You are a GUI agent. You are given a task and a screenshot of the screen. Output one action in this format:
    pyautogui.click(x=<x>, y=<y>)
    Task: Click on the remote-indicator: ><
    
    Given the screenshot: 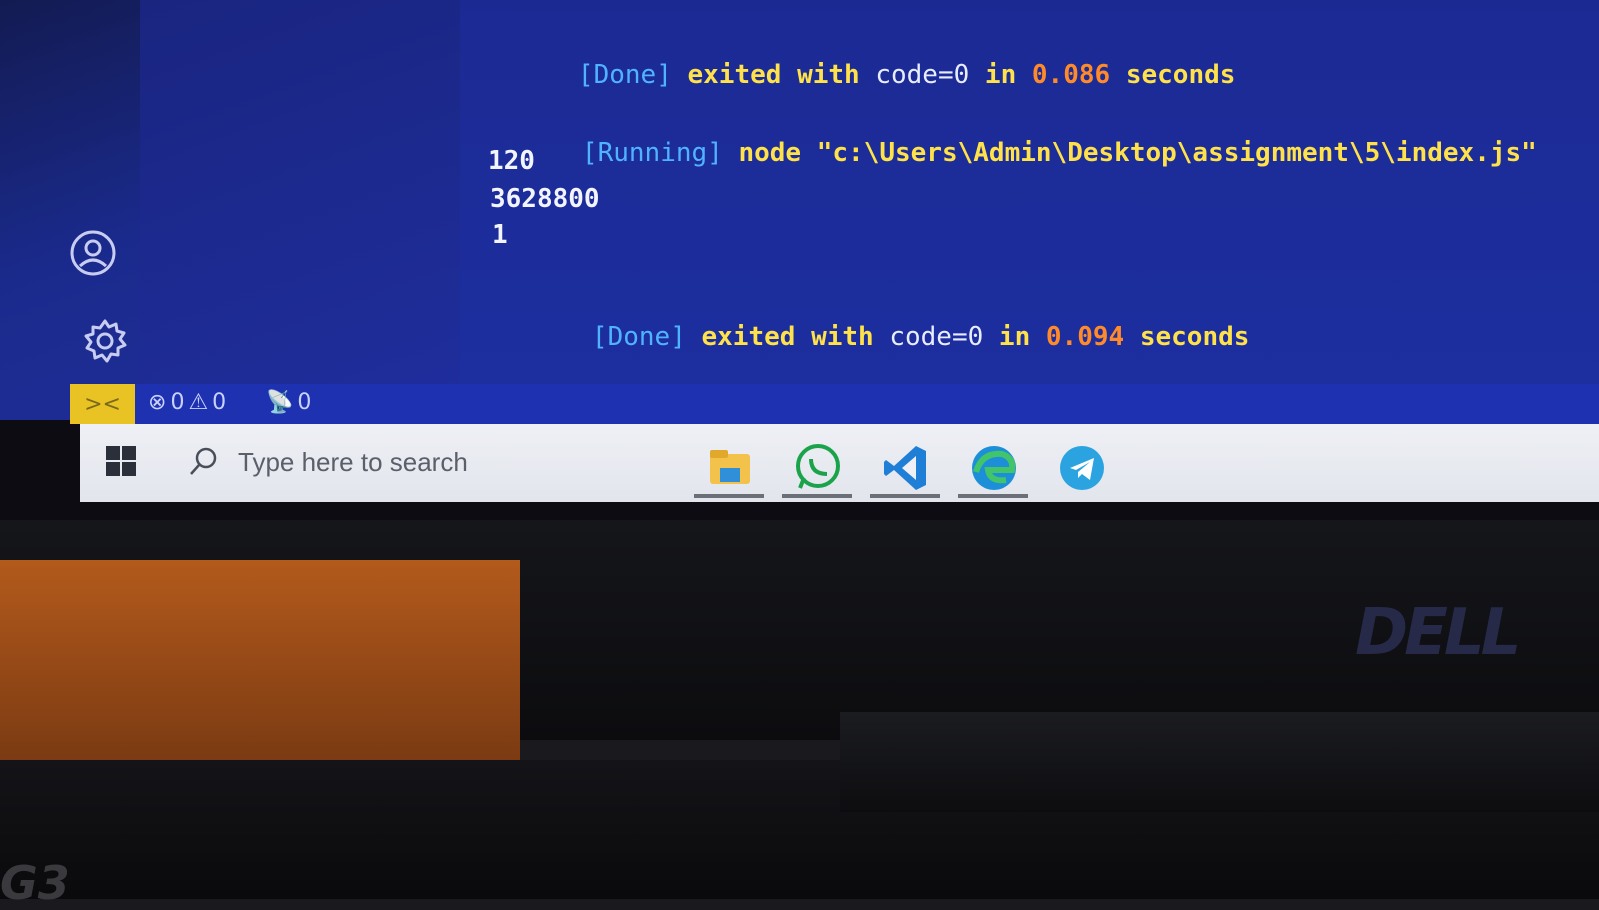 What is the action you would take?
    pyautogui.click(x=102, y=404)
    